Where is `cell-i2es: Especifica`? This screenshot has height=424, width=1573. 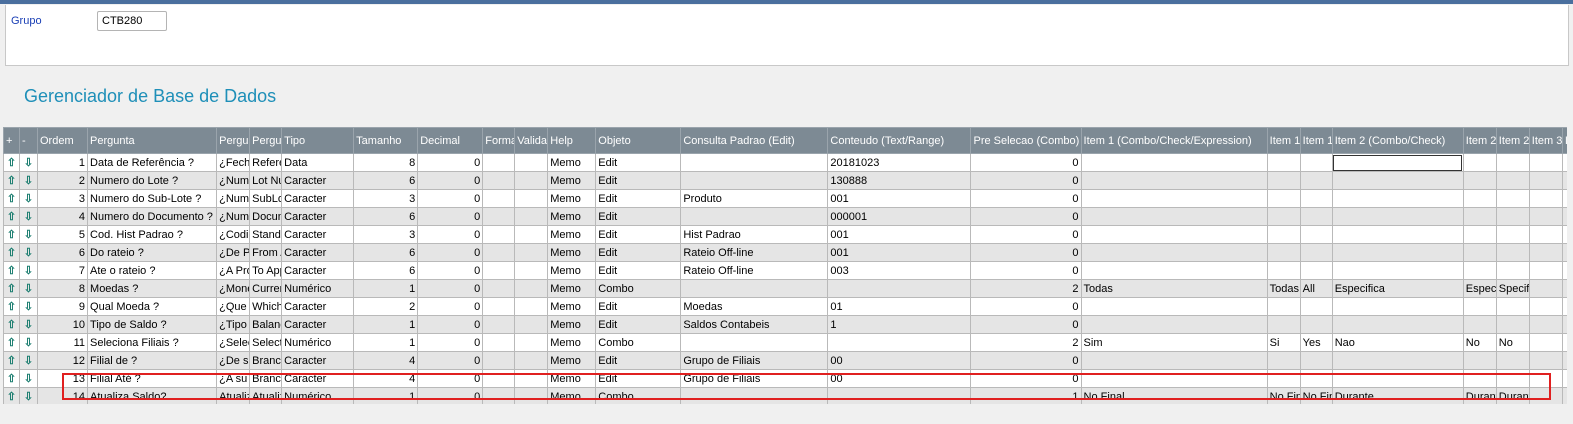
cell-i2es: Especifica is located at coordinates (1479, 288).